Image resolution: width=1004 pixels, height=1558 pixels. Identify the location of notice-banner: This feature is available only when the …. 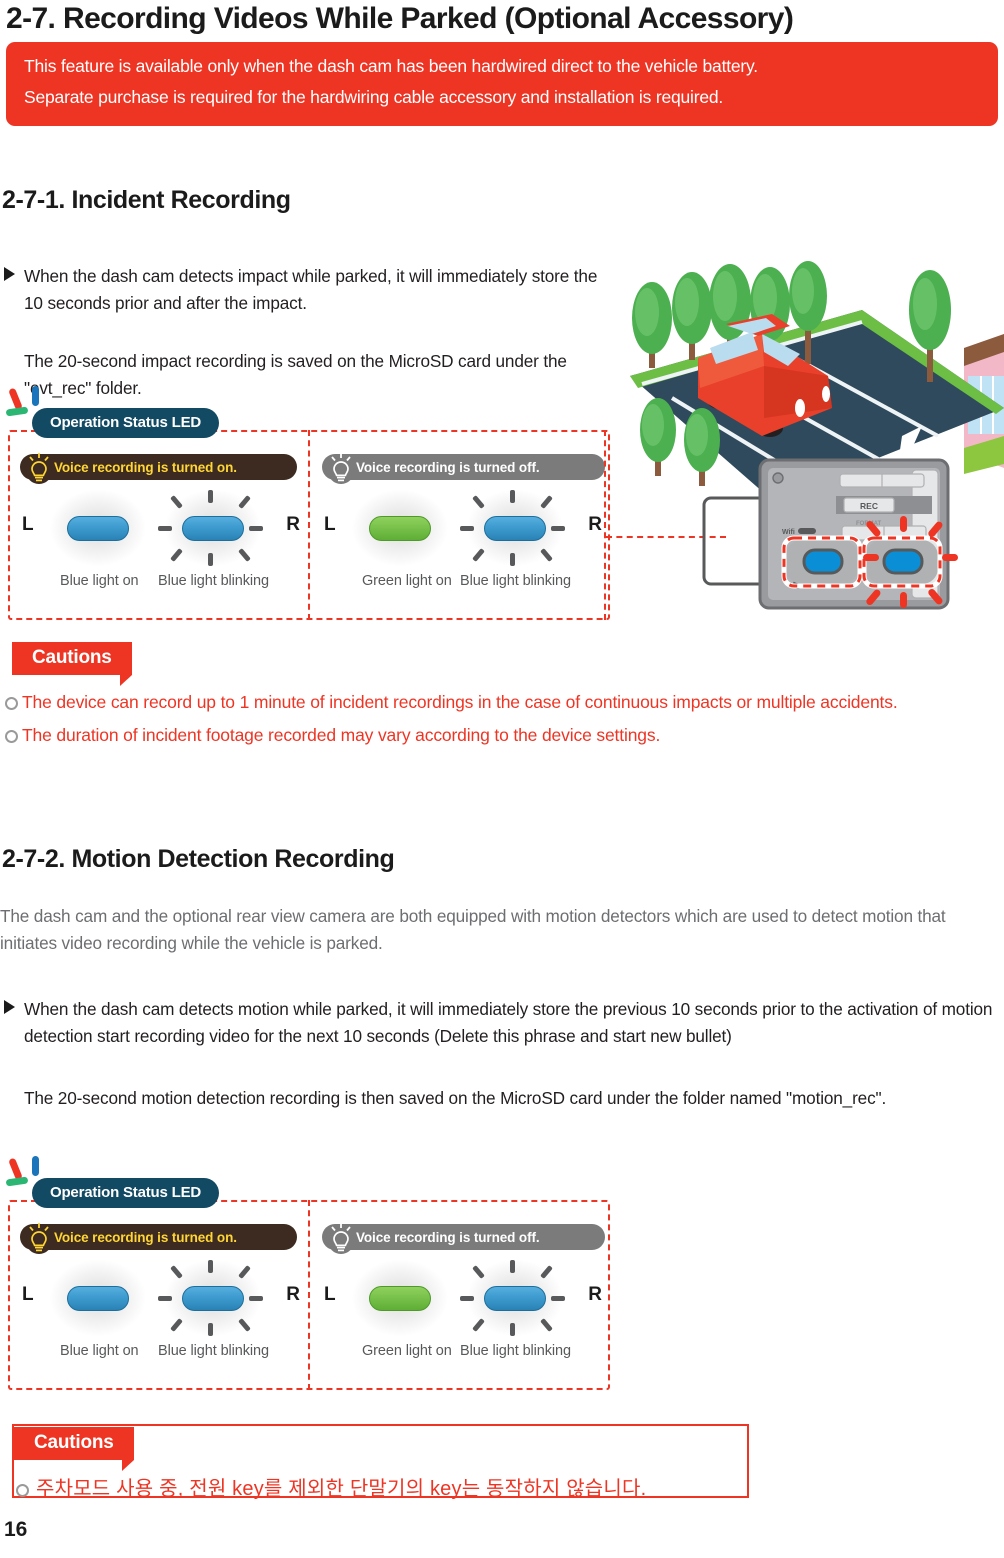
(502, 84).